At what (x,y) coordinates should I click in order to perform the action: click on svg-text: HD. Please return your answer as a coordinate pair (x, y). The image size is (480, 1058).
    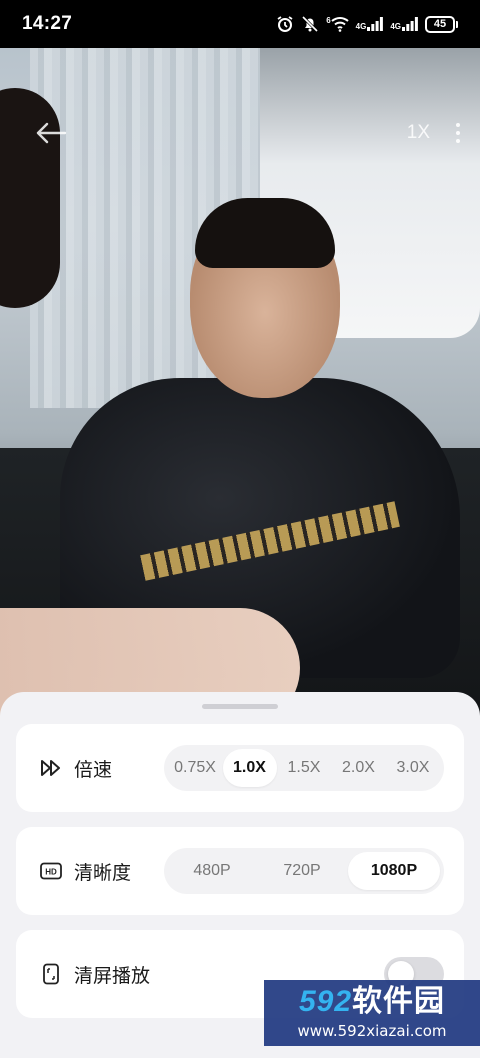
    Looking at the image, I should click on (51, 872).